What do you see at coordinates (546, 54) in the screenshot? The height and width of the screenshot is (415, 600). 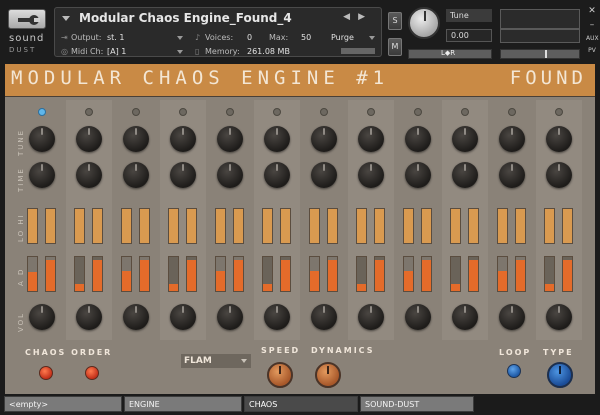 I see `volume-handle` at bounding box center [546, 54].